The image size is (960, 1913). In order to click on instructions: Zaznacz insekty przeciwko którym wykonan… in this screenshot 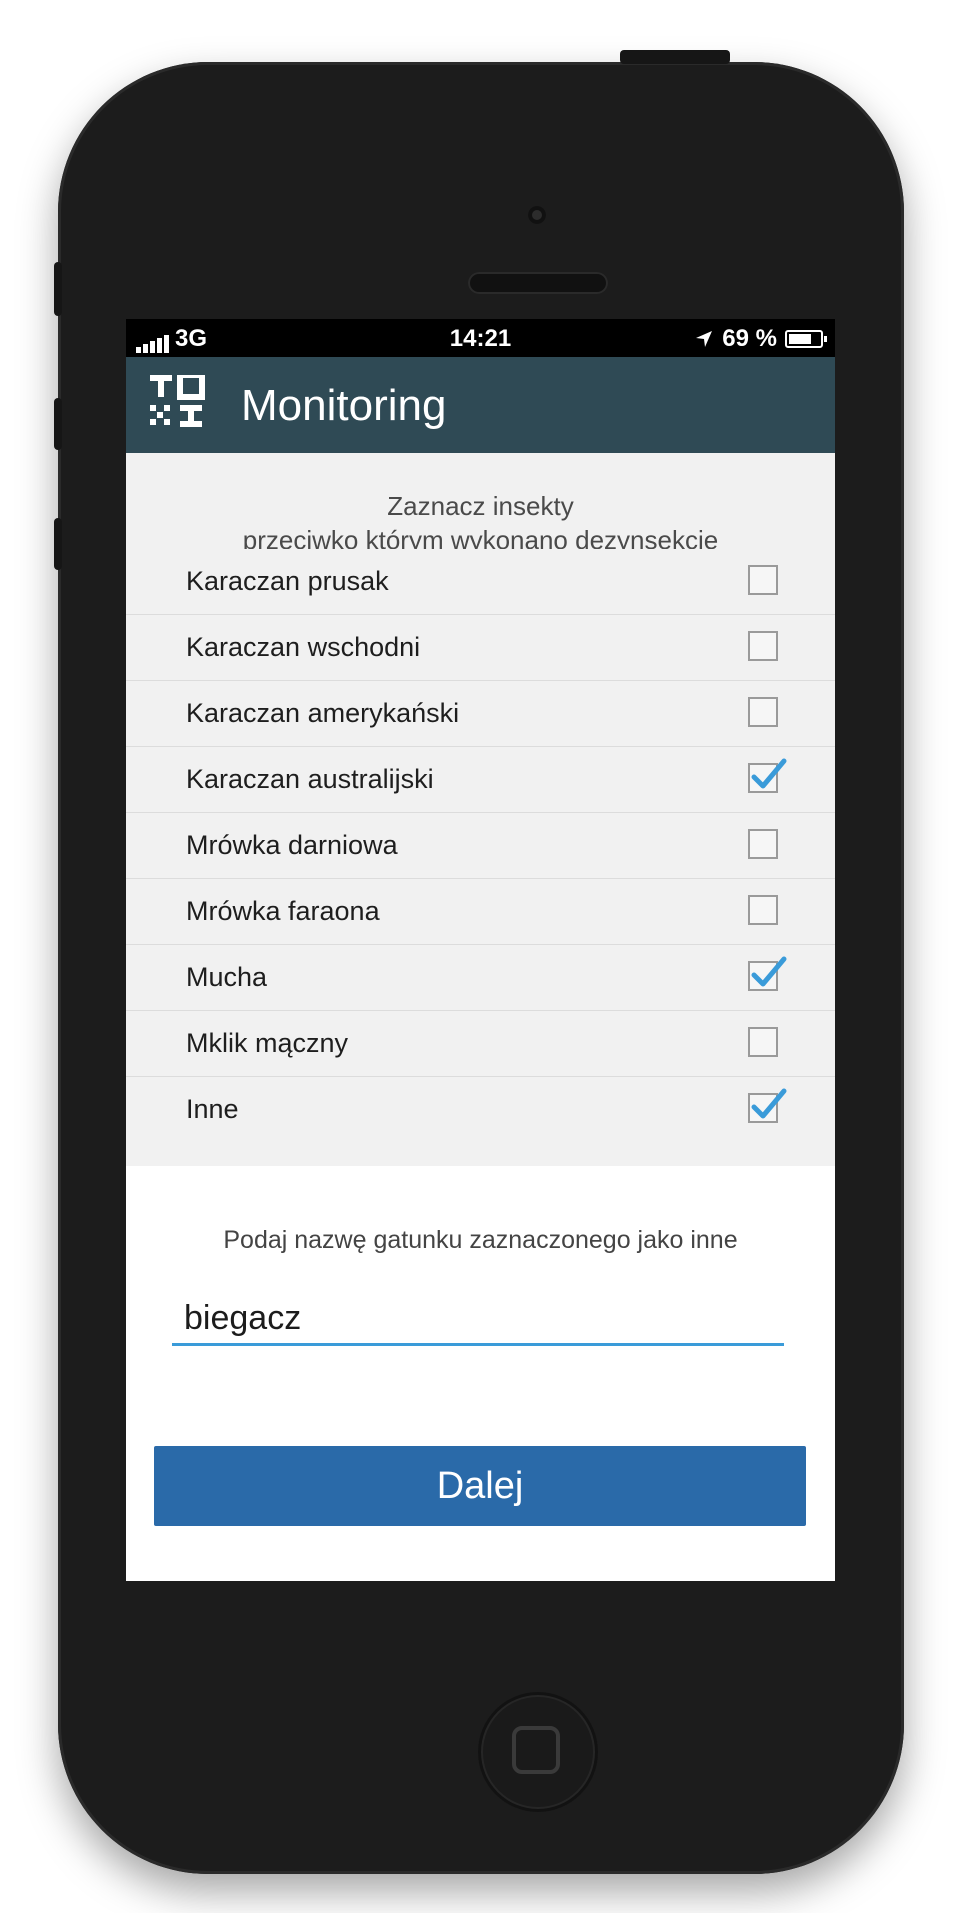, I will do `click(480, 523)`.